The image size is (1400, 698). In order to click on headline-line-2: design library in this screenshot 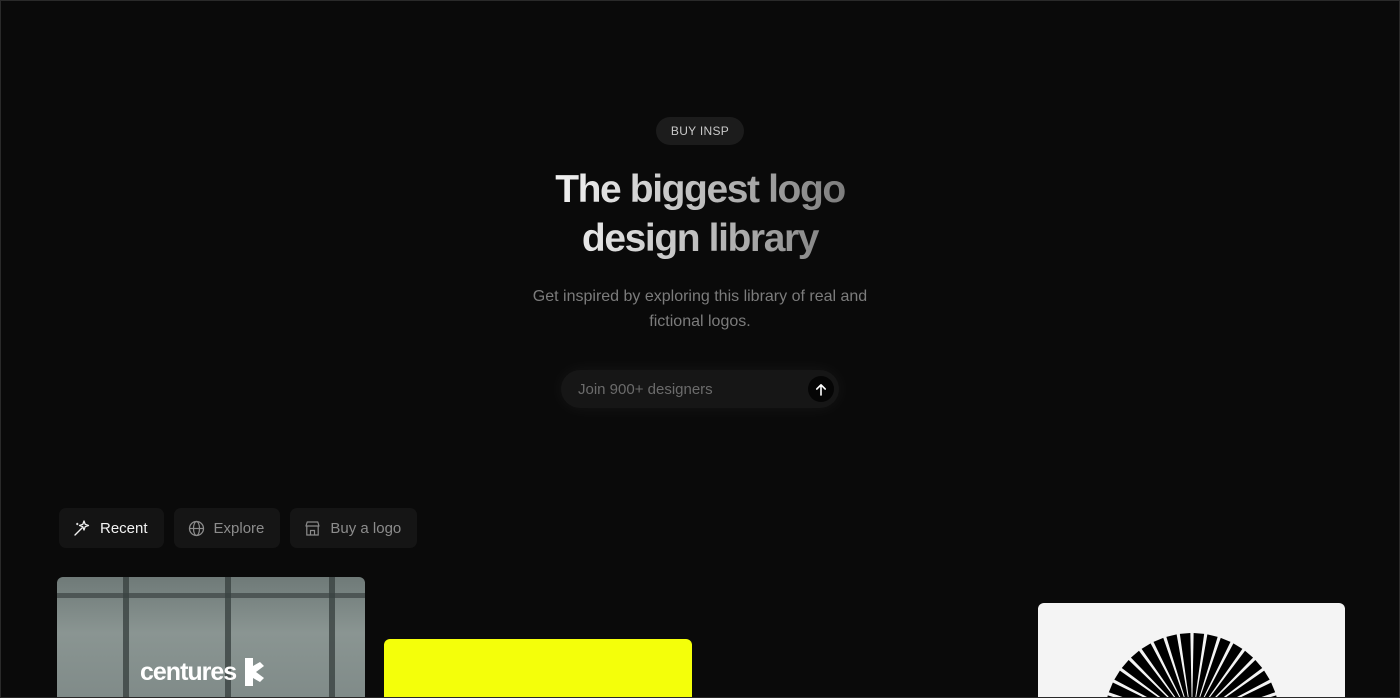, I will do `click(700, 238)`.